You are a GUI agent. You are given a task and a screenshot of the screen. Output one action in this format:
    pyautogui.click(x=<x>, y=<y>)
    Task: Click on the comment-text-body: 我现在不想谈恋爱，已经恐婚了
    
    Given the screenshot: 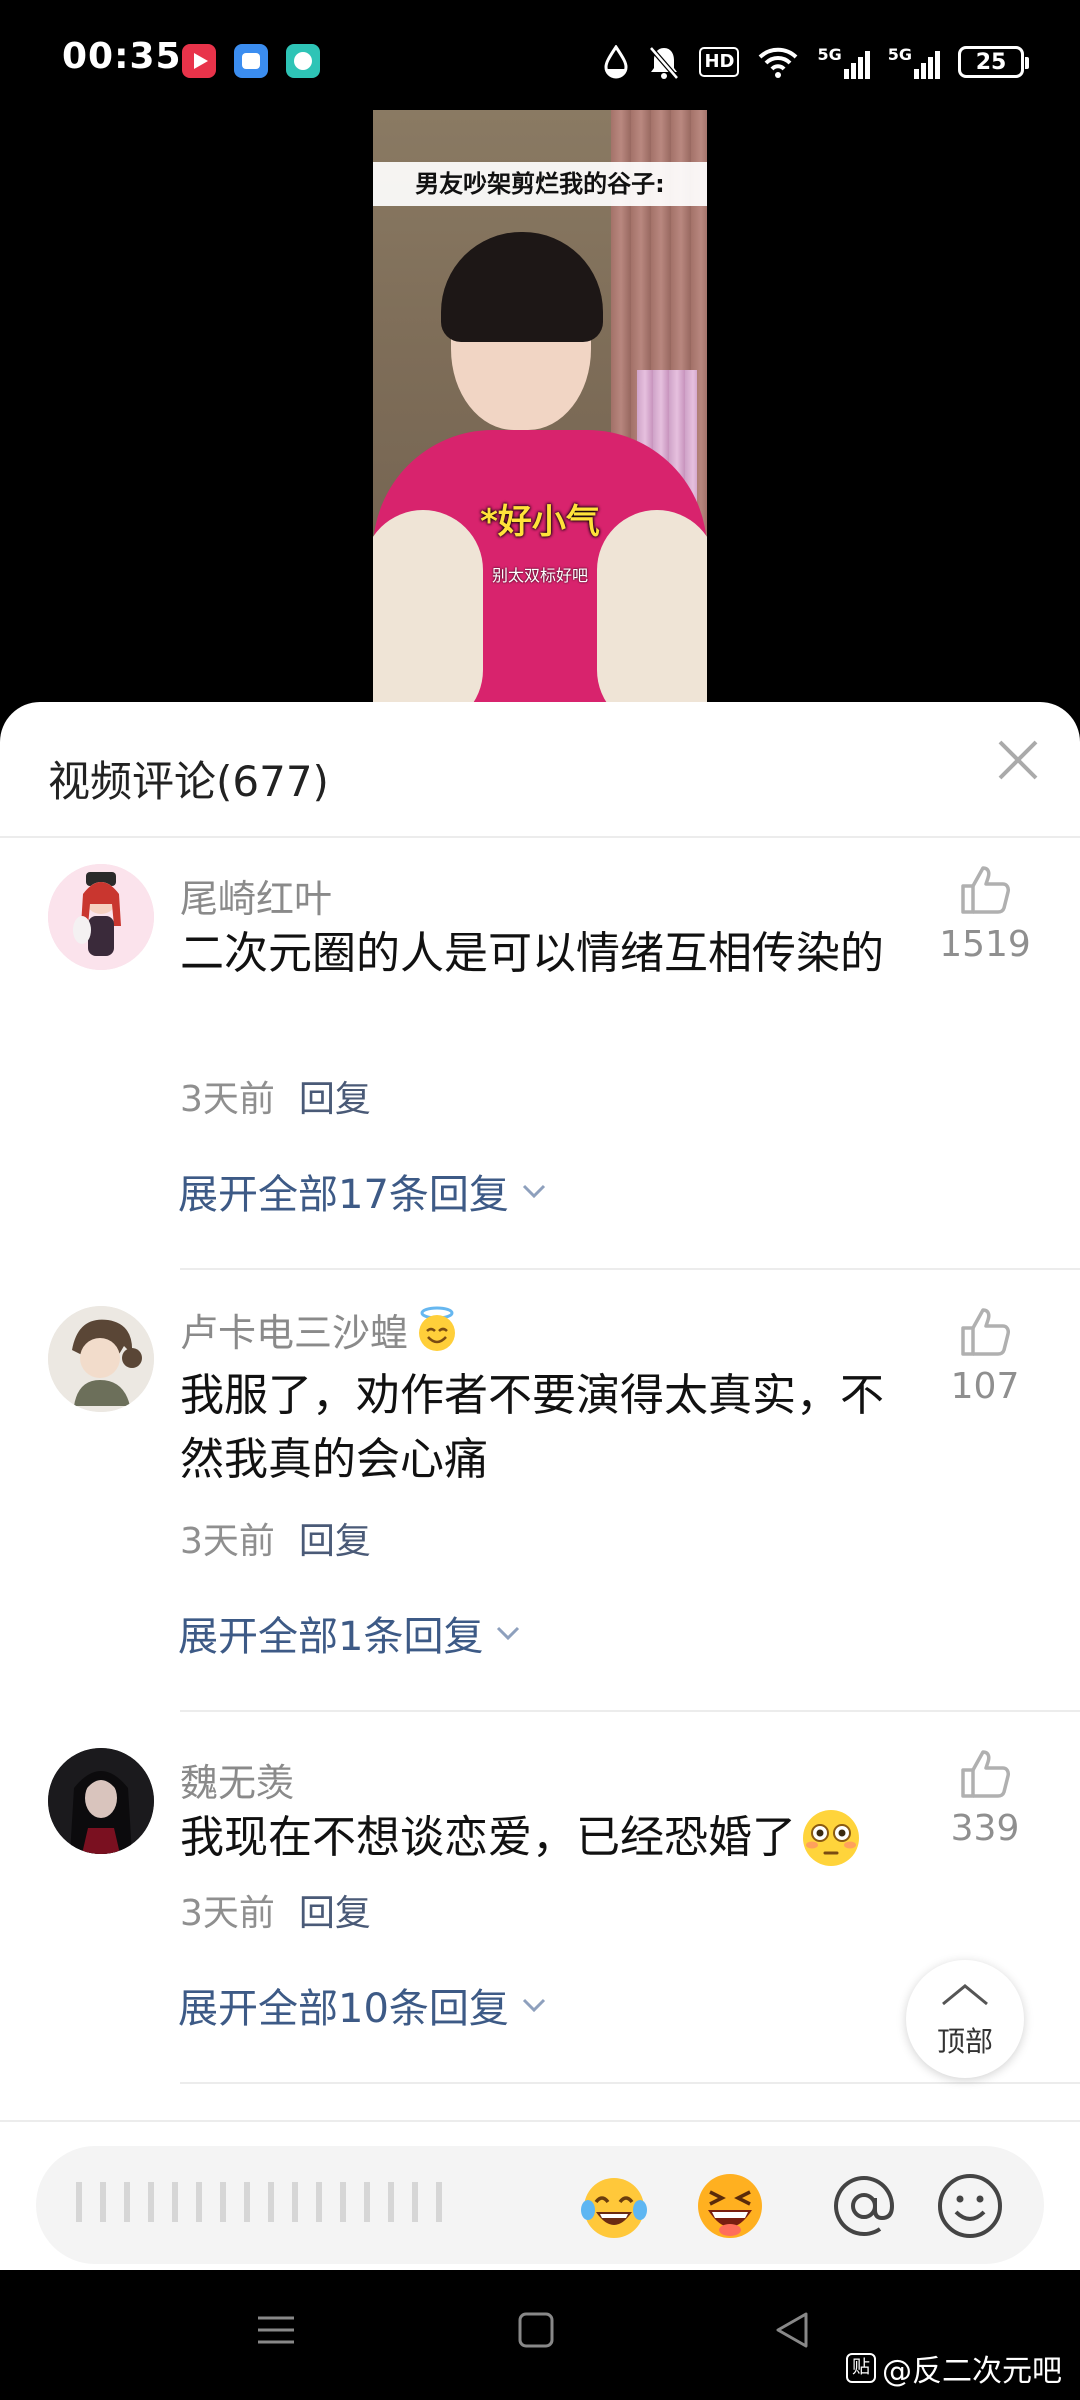 What is the action you would take?
    pyautogui.click(x=488, y=1837)
    